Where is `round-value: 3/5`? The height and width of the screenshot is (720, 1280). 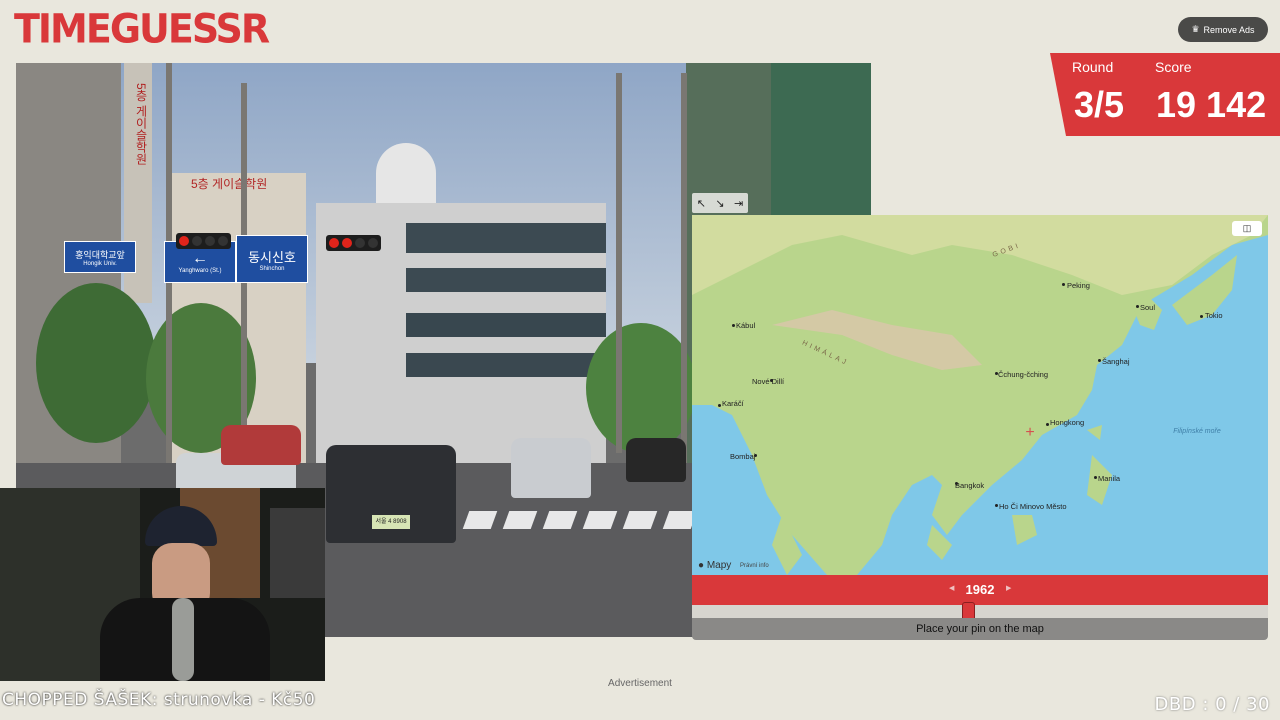
round-value: 3/5 is located at coordinates (1099, 104).